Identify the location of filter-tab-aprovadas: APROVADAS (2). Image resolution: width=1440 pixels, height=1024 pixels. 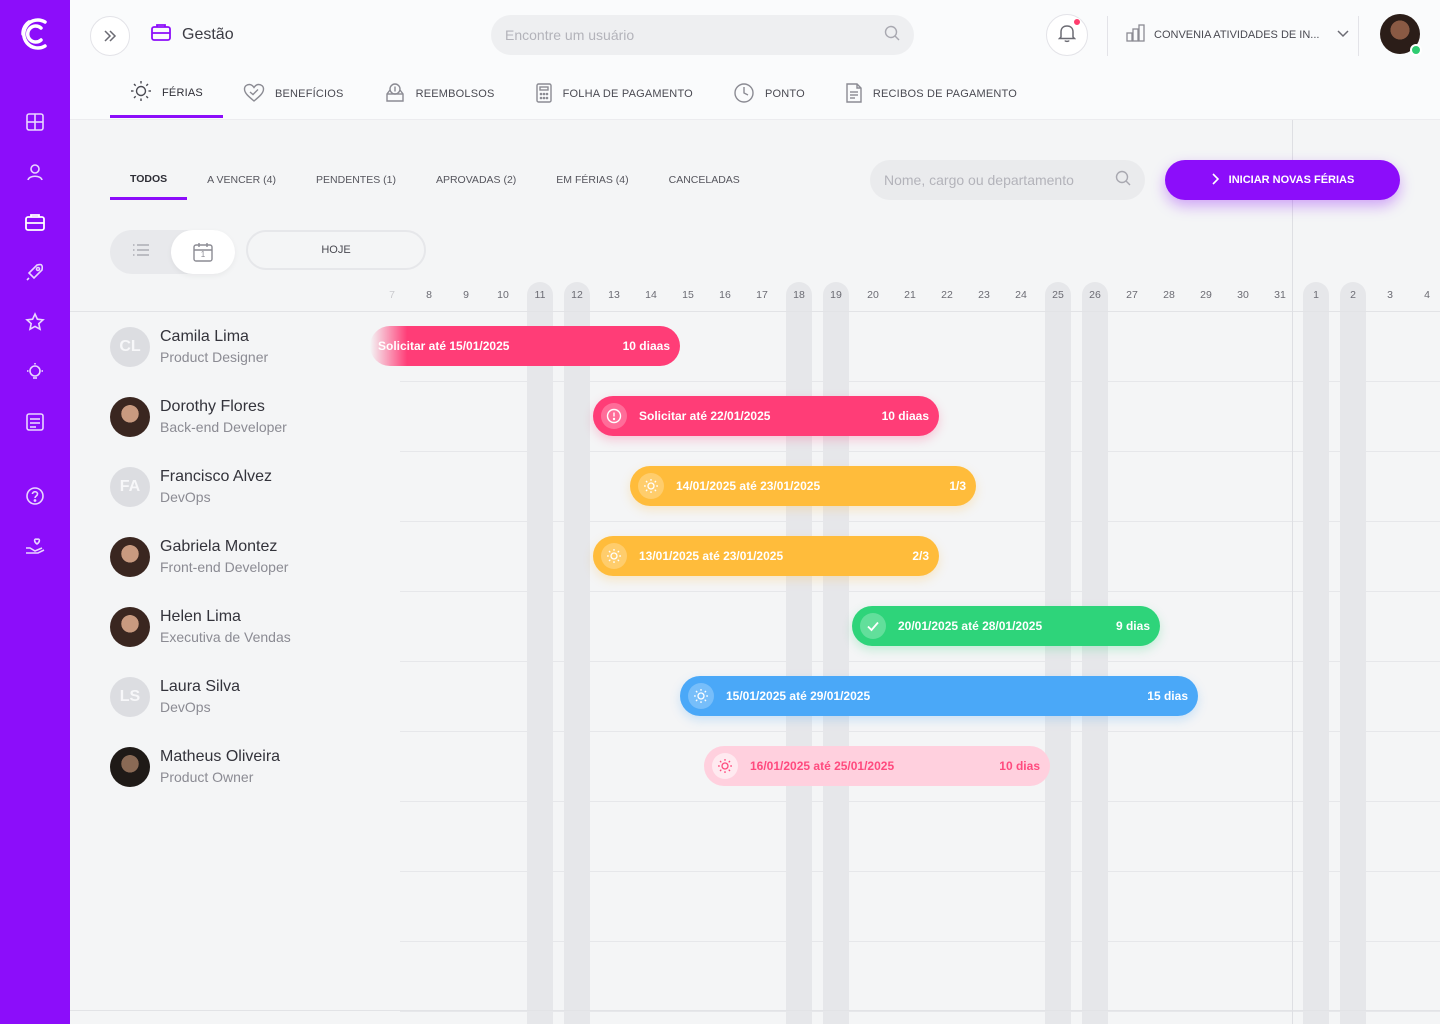
(476, 180).